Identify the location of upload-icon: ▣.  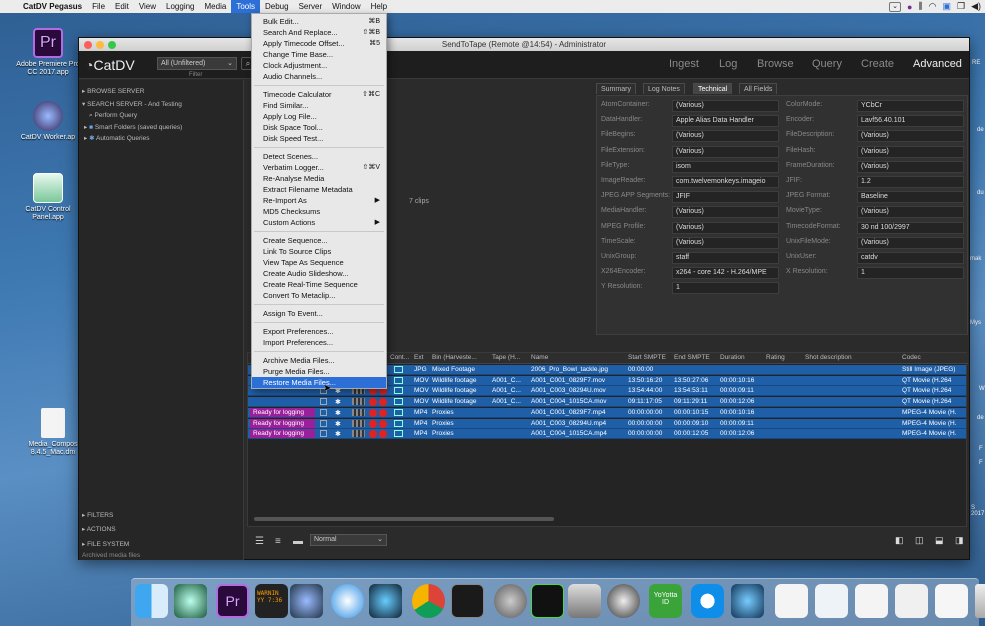
(946, 6).